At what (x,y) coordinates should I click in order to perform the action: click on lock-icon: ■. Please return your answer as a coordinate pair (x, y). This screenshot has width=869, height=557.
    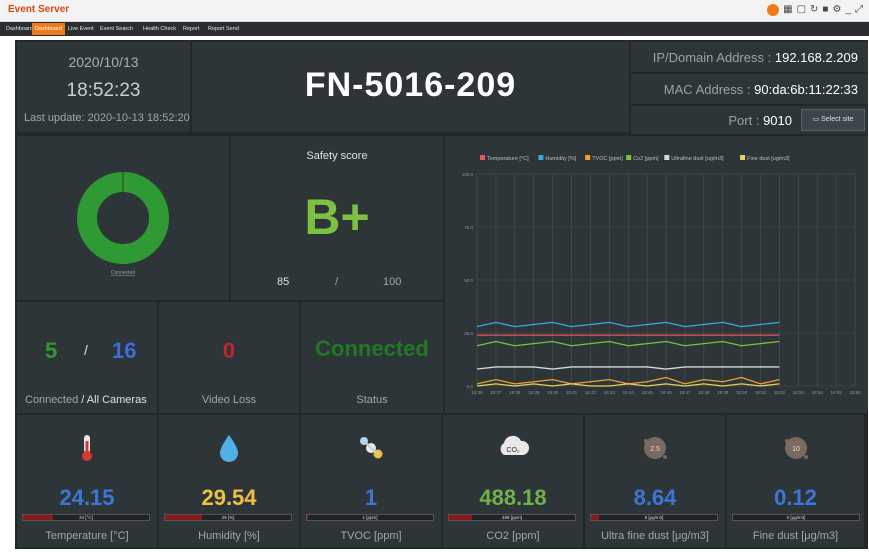
    Looking at the image, I should click on (825, 10).